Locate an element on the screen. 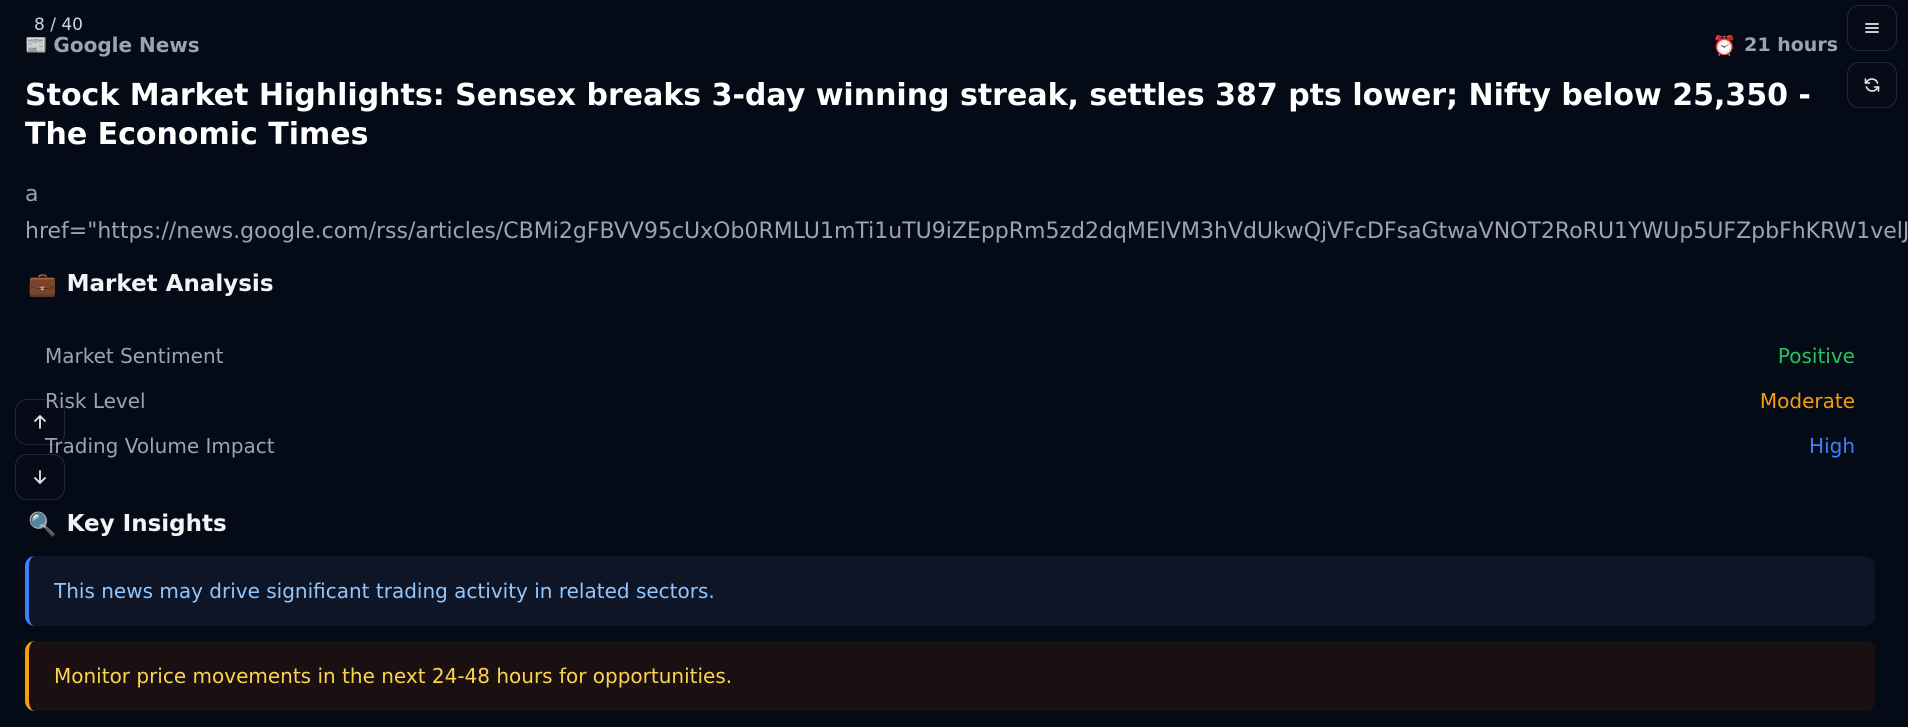 Image resolution: width=1908 pixels, height=727 pixels. metric-row: Trading Volume Impact High is located at coordinates (950, 445).